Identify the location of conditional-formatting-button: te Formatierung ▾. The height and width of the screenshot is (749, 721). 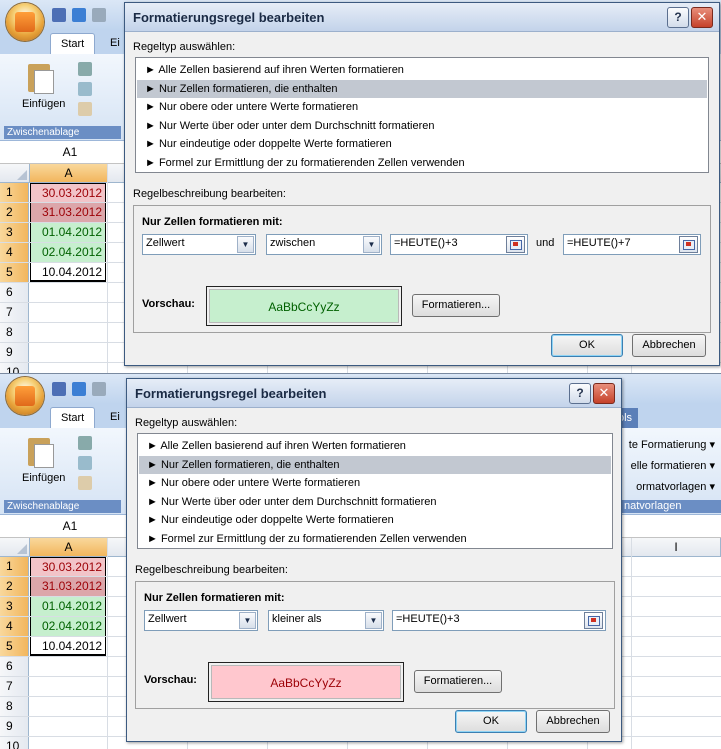
(672, 444).